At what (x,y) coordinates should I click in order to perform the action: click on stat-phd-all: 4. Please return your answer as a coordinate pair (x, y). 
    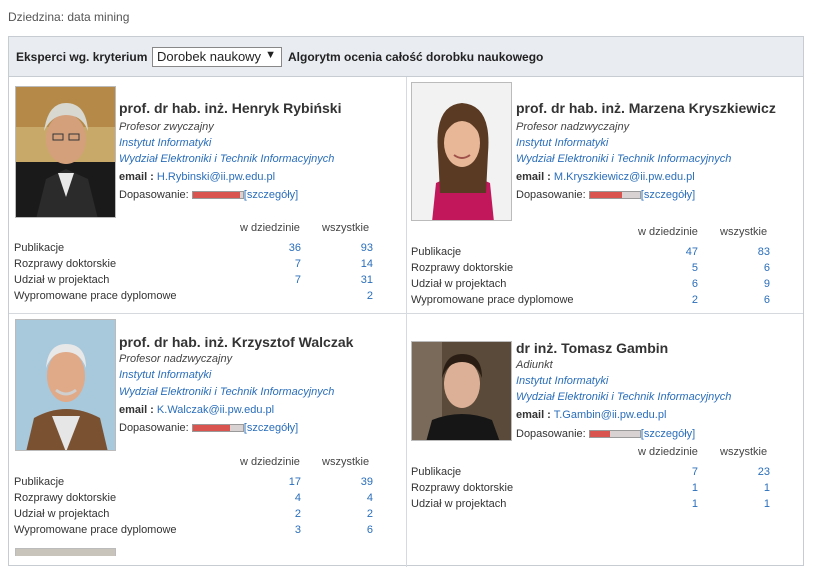
    Looking at the image, I should click on (358, 498).